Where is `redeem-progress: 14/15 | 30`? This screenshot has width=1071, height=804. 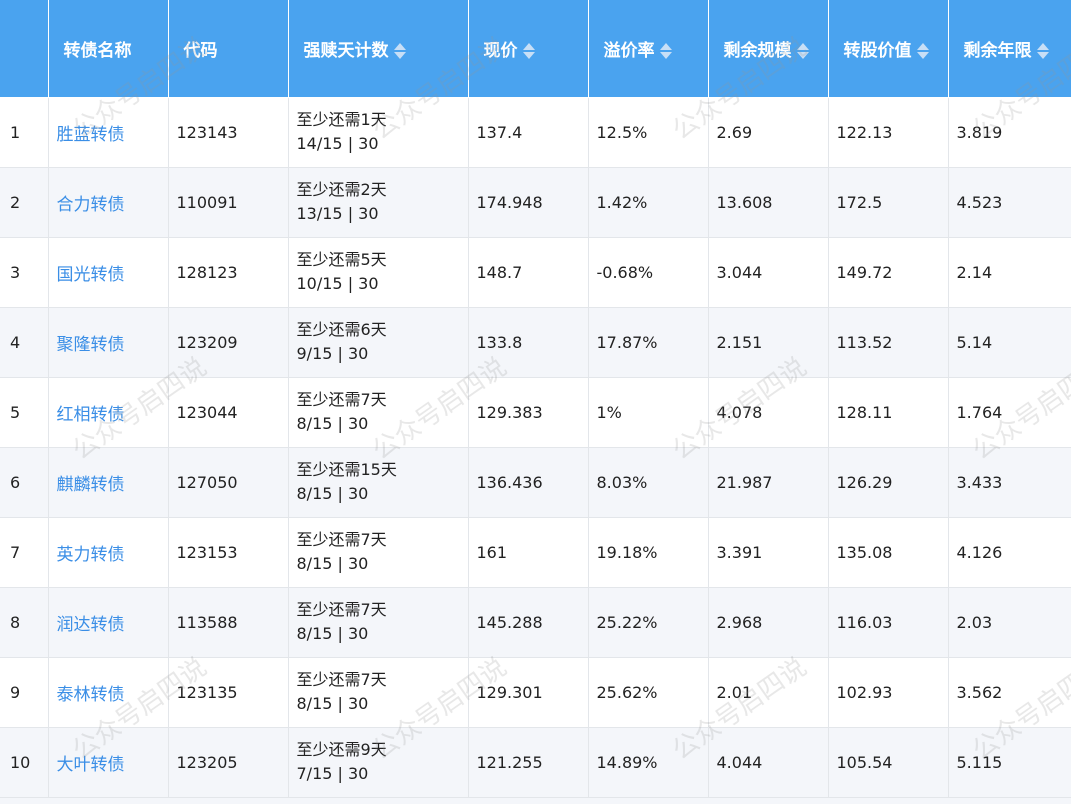
redeem-progress: 14/15 | 30 is located at coordinates (337, 143).